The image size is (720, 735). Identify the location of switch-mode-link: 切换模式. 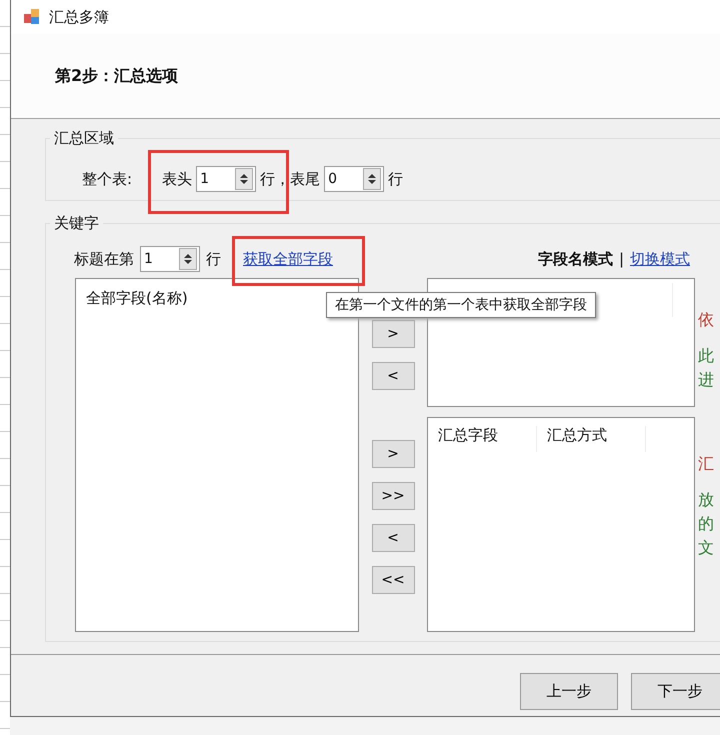
(660, 259).